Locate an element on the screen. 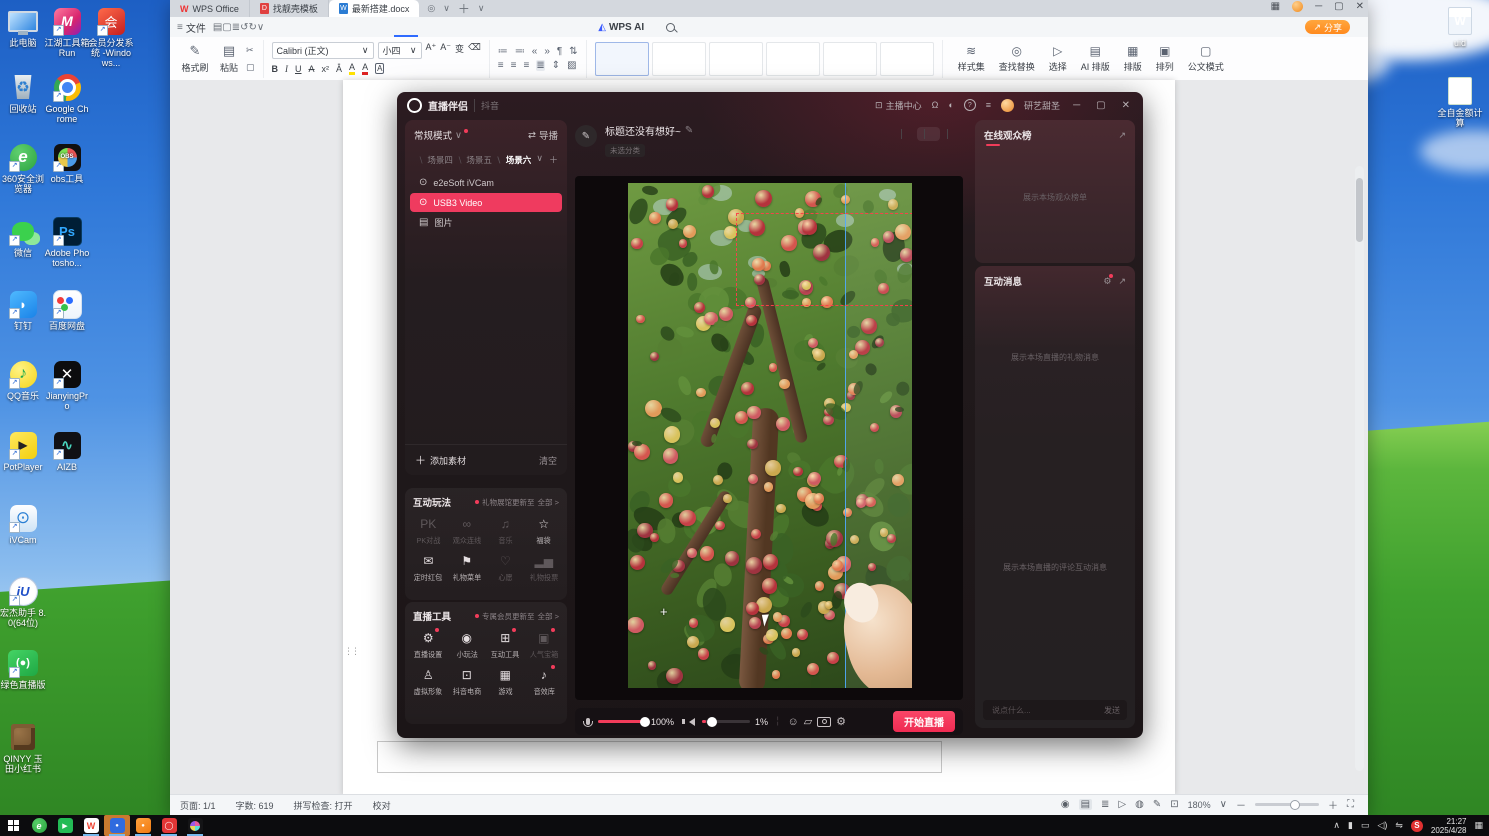 The width and height of the screenshot is (1489, 836). tab-more-icon: ∨ is located at coordinates (446, 8).